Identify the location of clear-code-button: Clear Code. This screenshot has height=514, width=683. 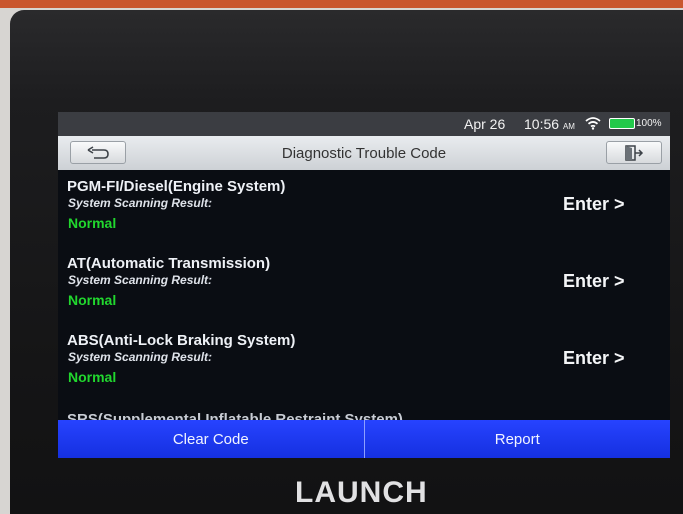
(211, 439).